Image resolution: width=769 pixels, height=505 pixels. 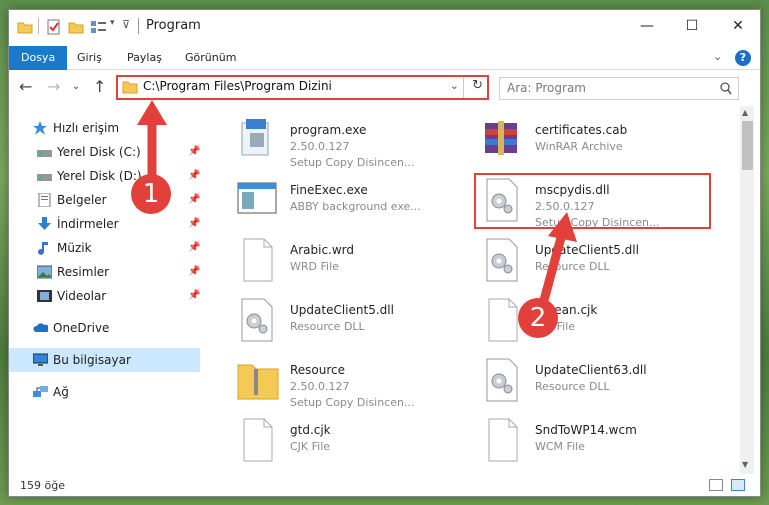 I want to click on step-1-badge: 1, so click(x=151, y=194).